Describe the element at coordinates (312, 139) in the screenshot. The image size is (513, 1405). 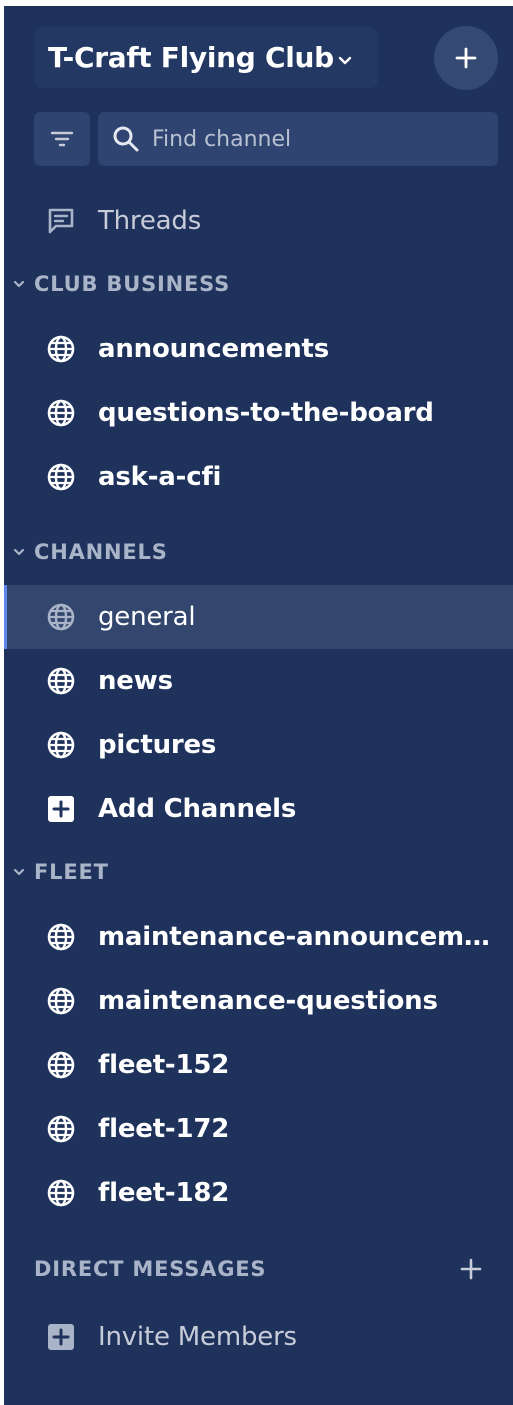
I see `find-channel-input` at that location.